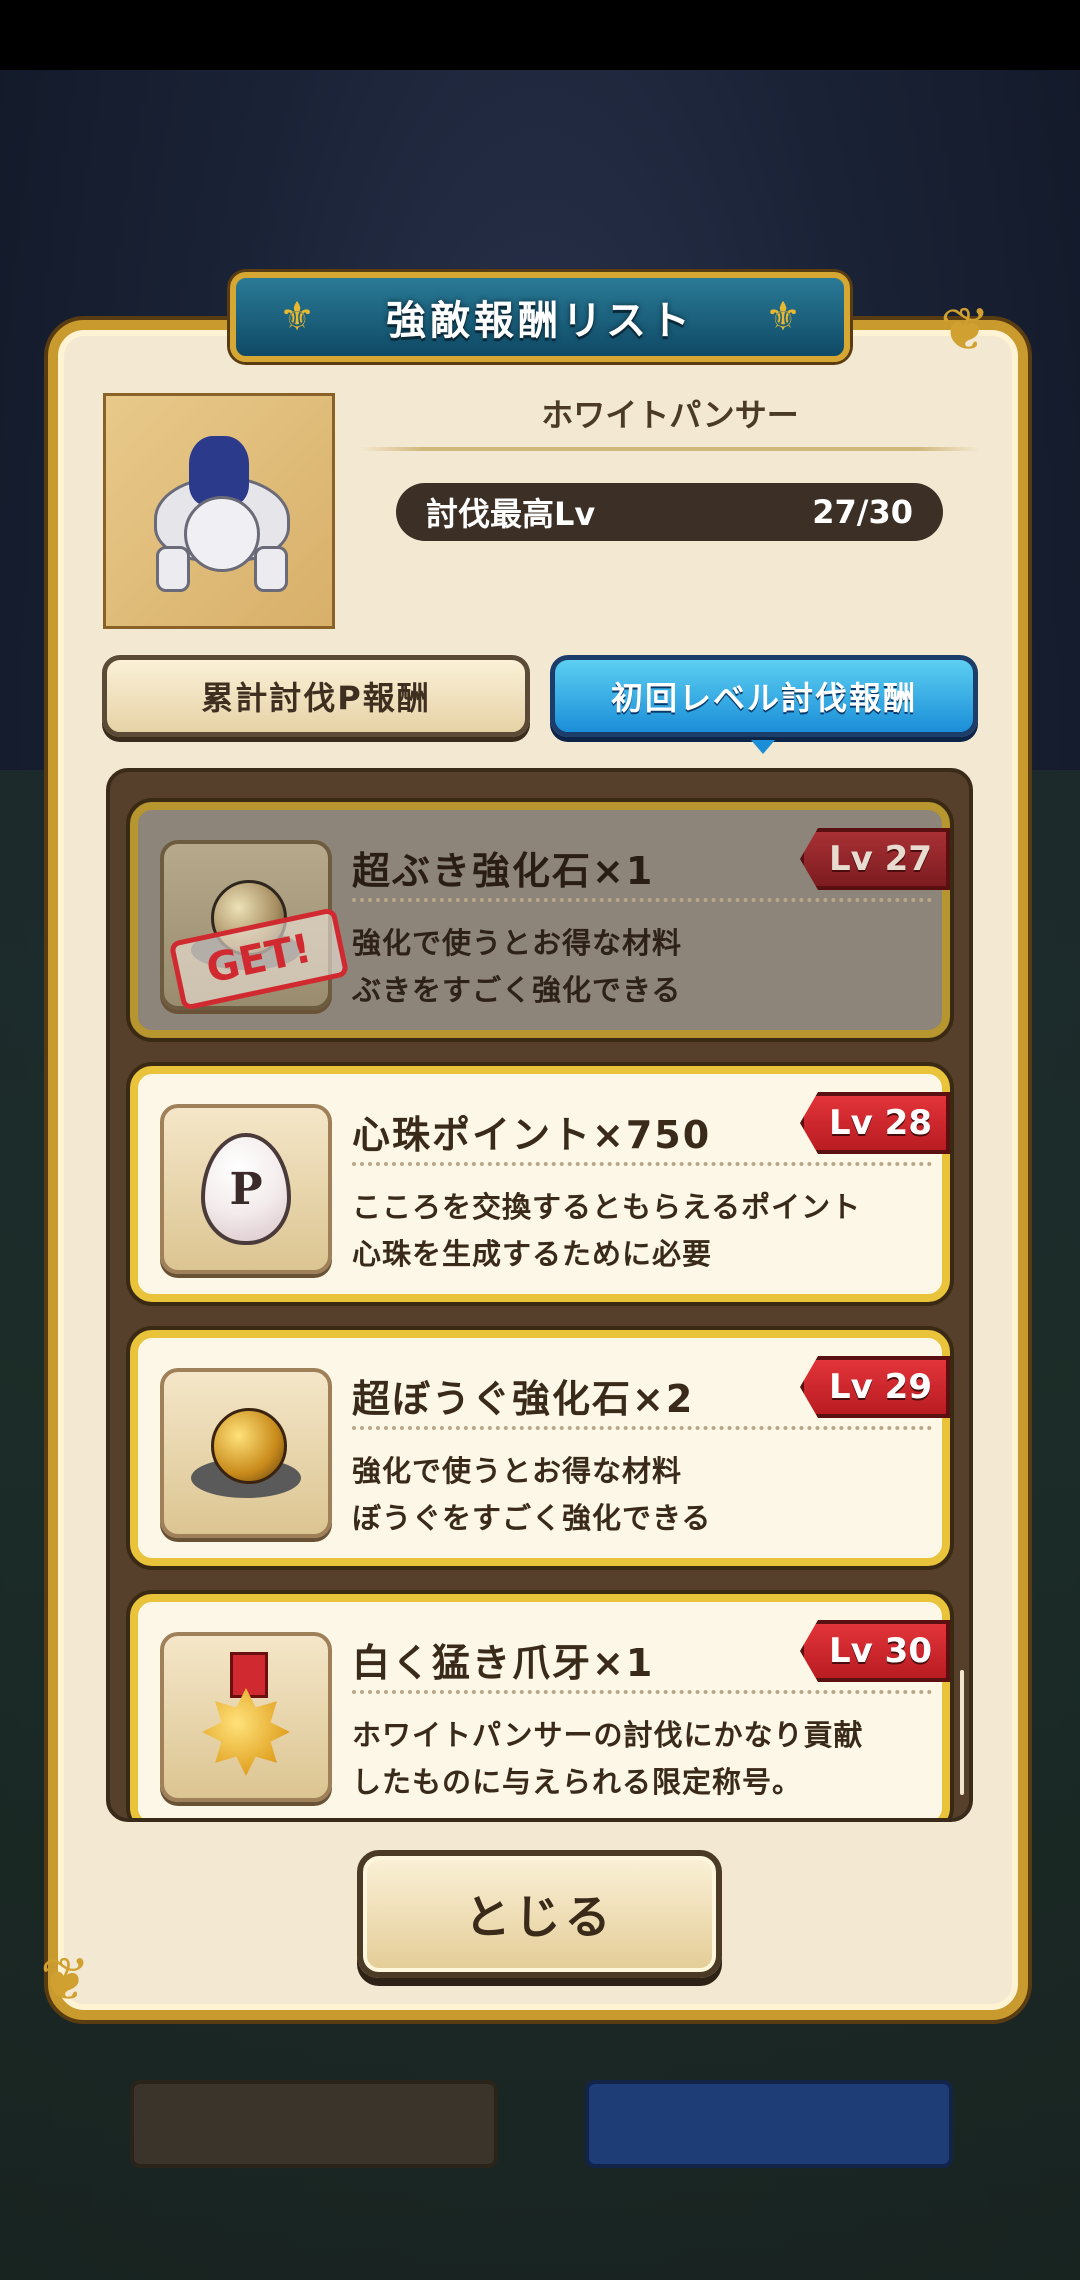  I want to click on reward-title: 白く猛き爪牙×1, so click(503, 1663).